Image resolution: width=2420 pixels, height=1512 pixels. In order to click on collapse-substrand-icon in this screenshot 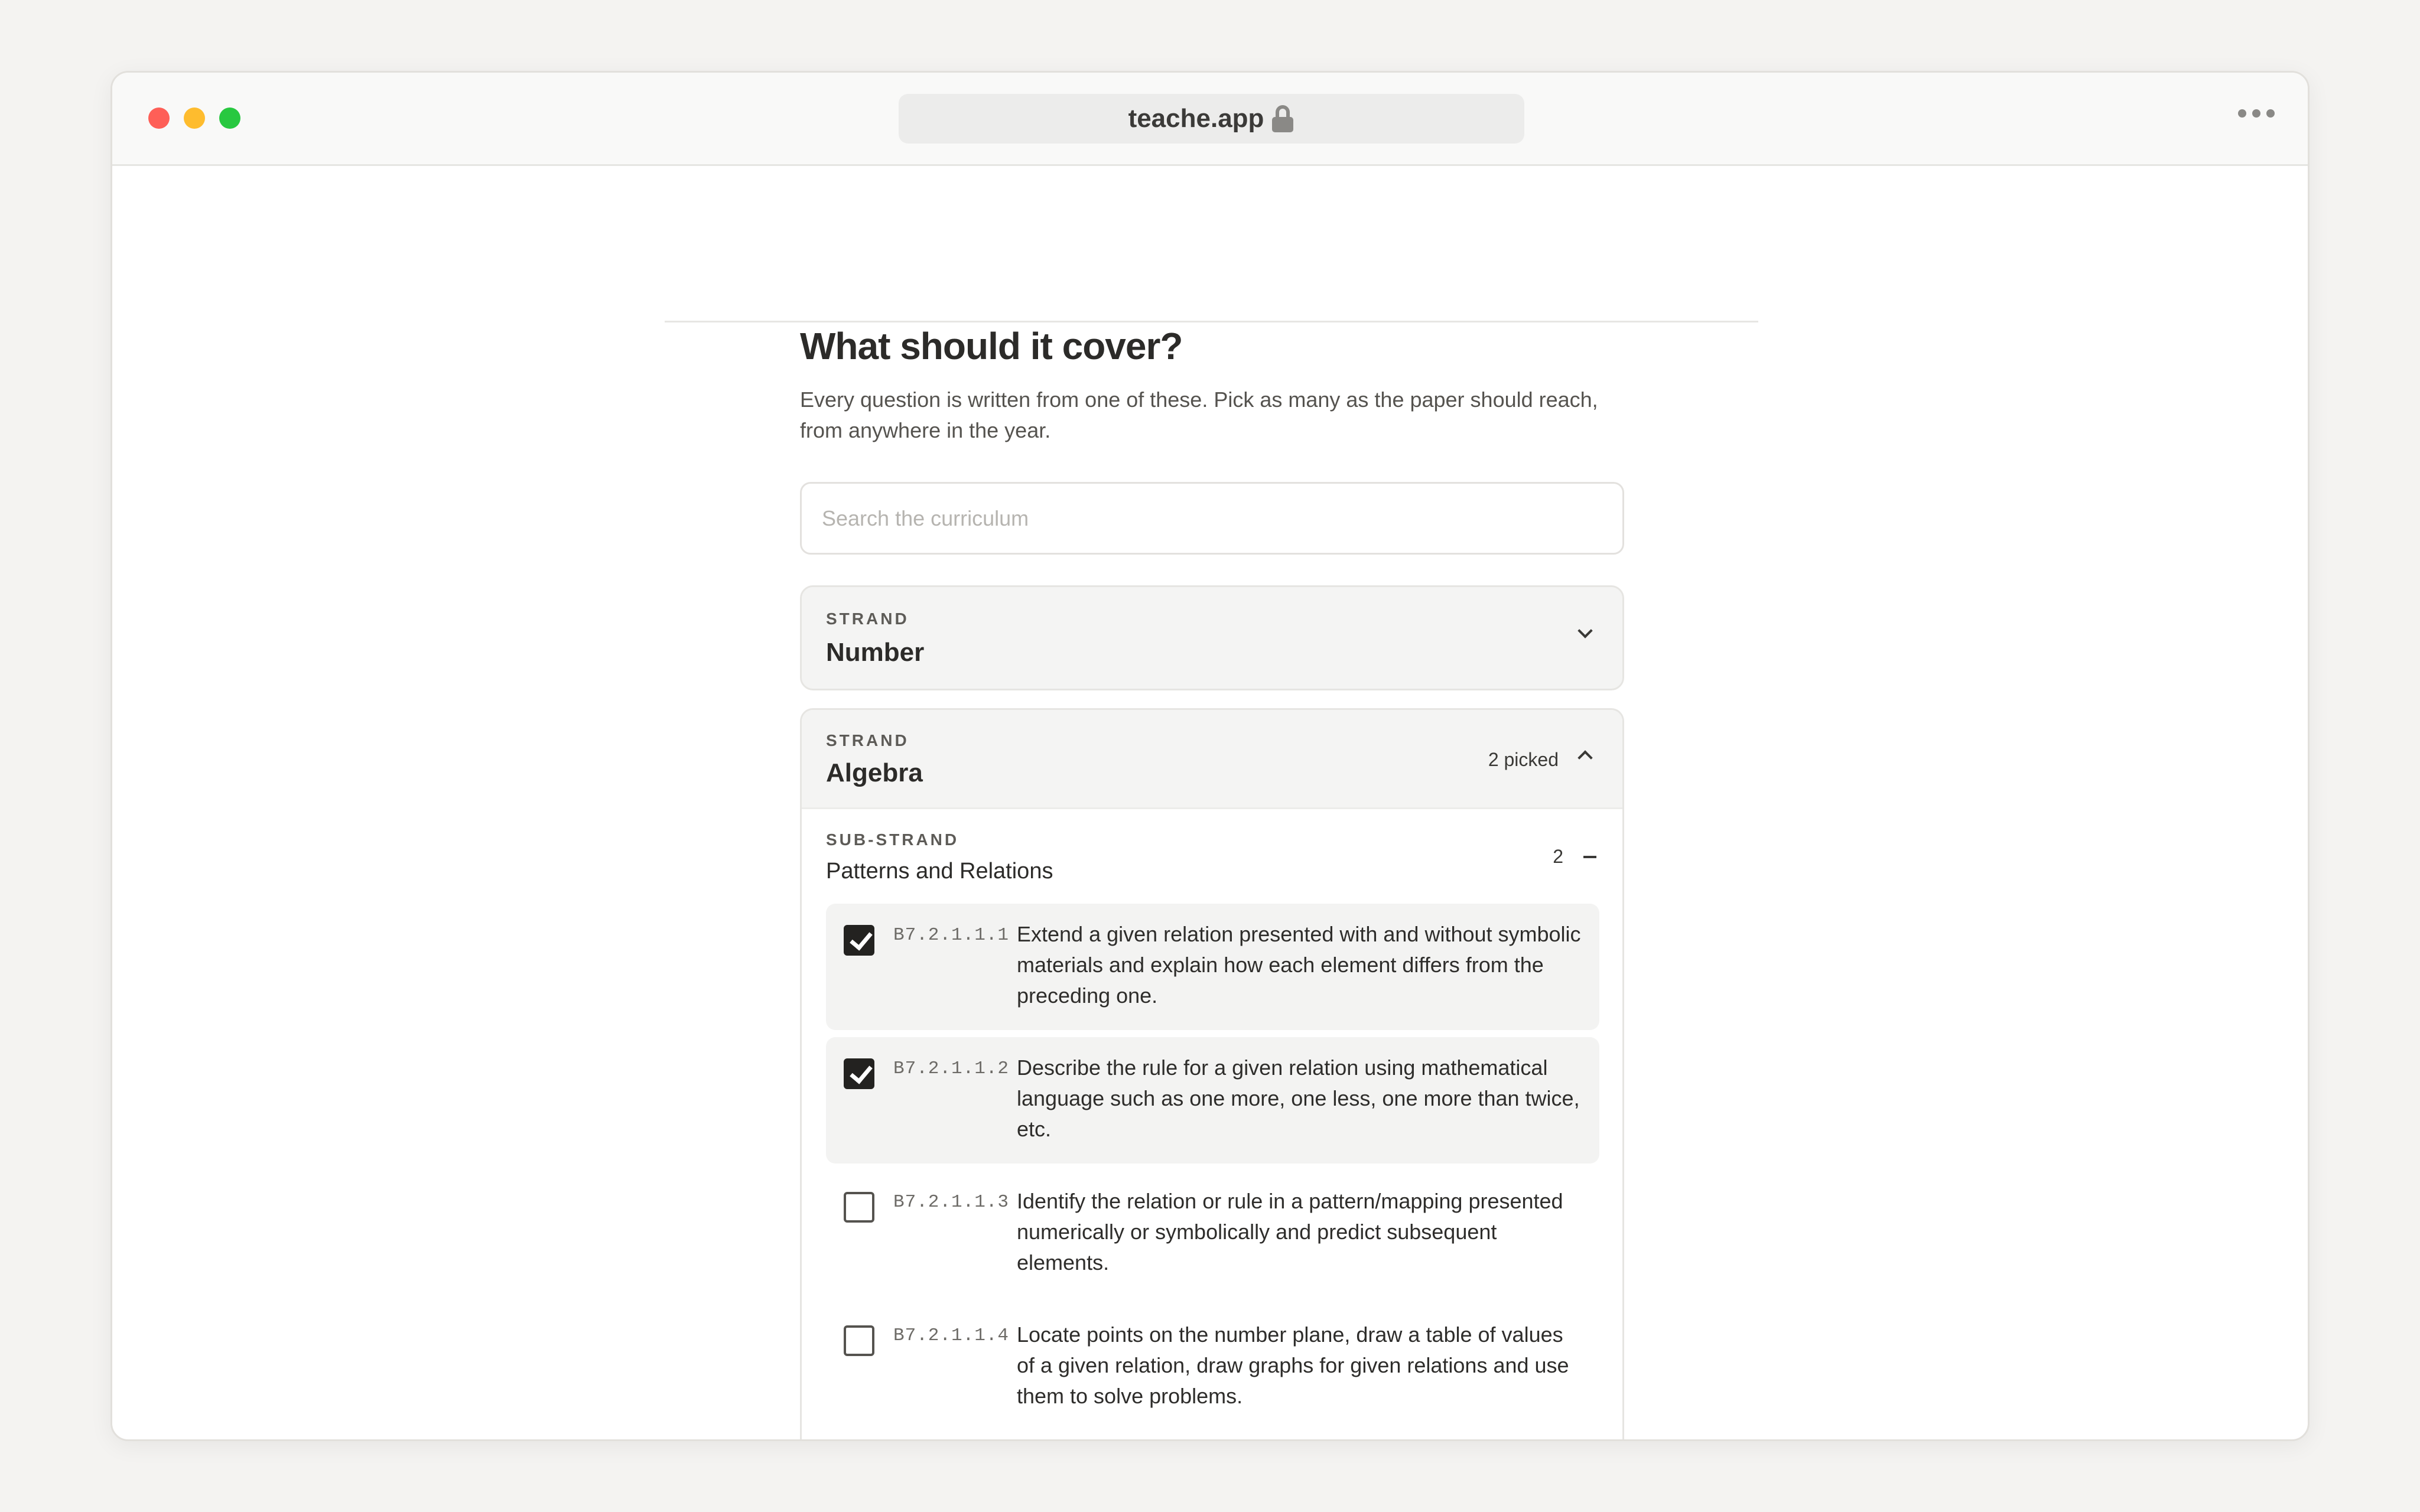, I will do `click(1589, 857)`.